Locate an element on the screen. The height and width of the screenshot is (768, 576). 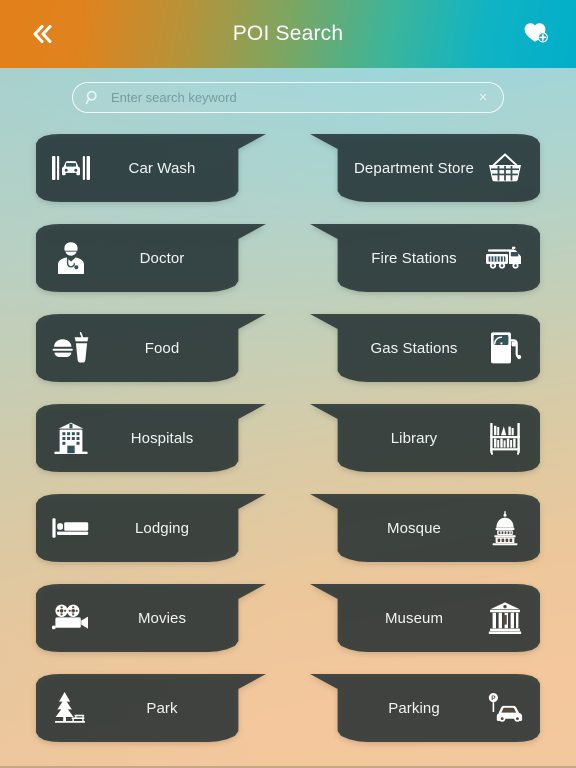
category-card-food: Food is located at coordinates (151, 348).